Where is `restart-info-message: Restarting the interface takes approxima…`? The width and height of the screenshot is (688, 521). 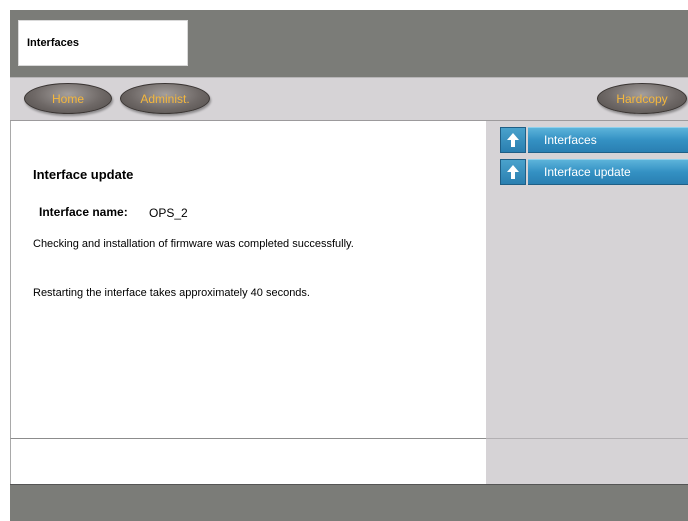 restart-info-message: Restarting the interface takes approxima… is located at coordinates (171, 293).